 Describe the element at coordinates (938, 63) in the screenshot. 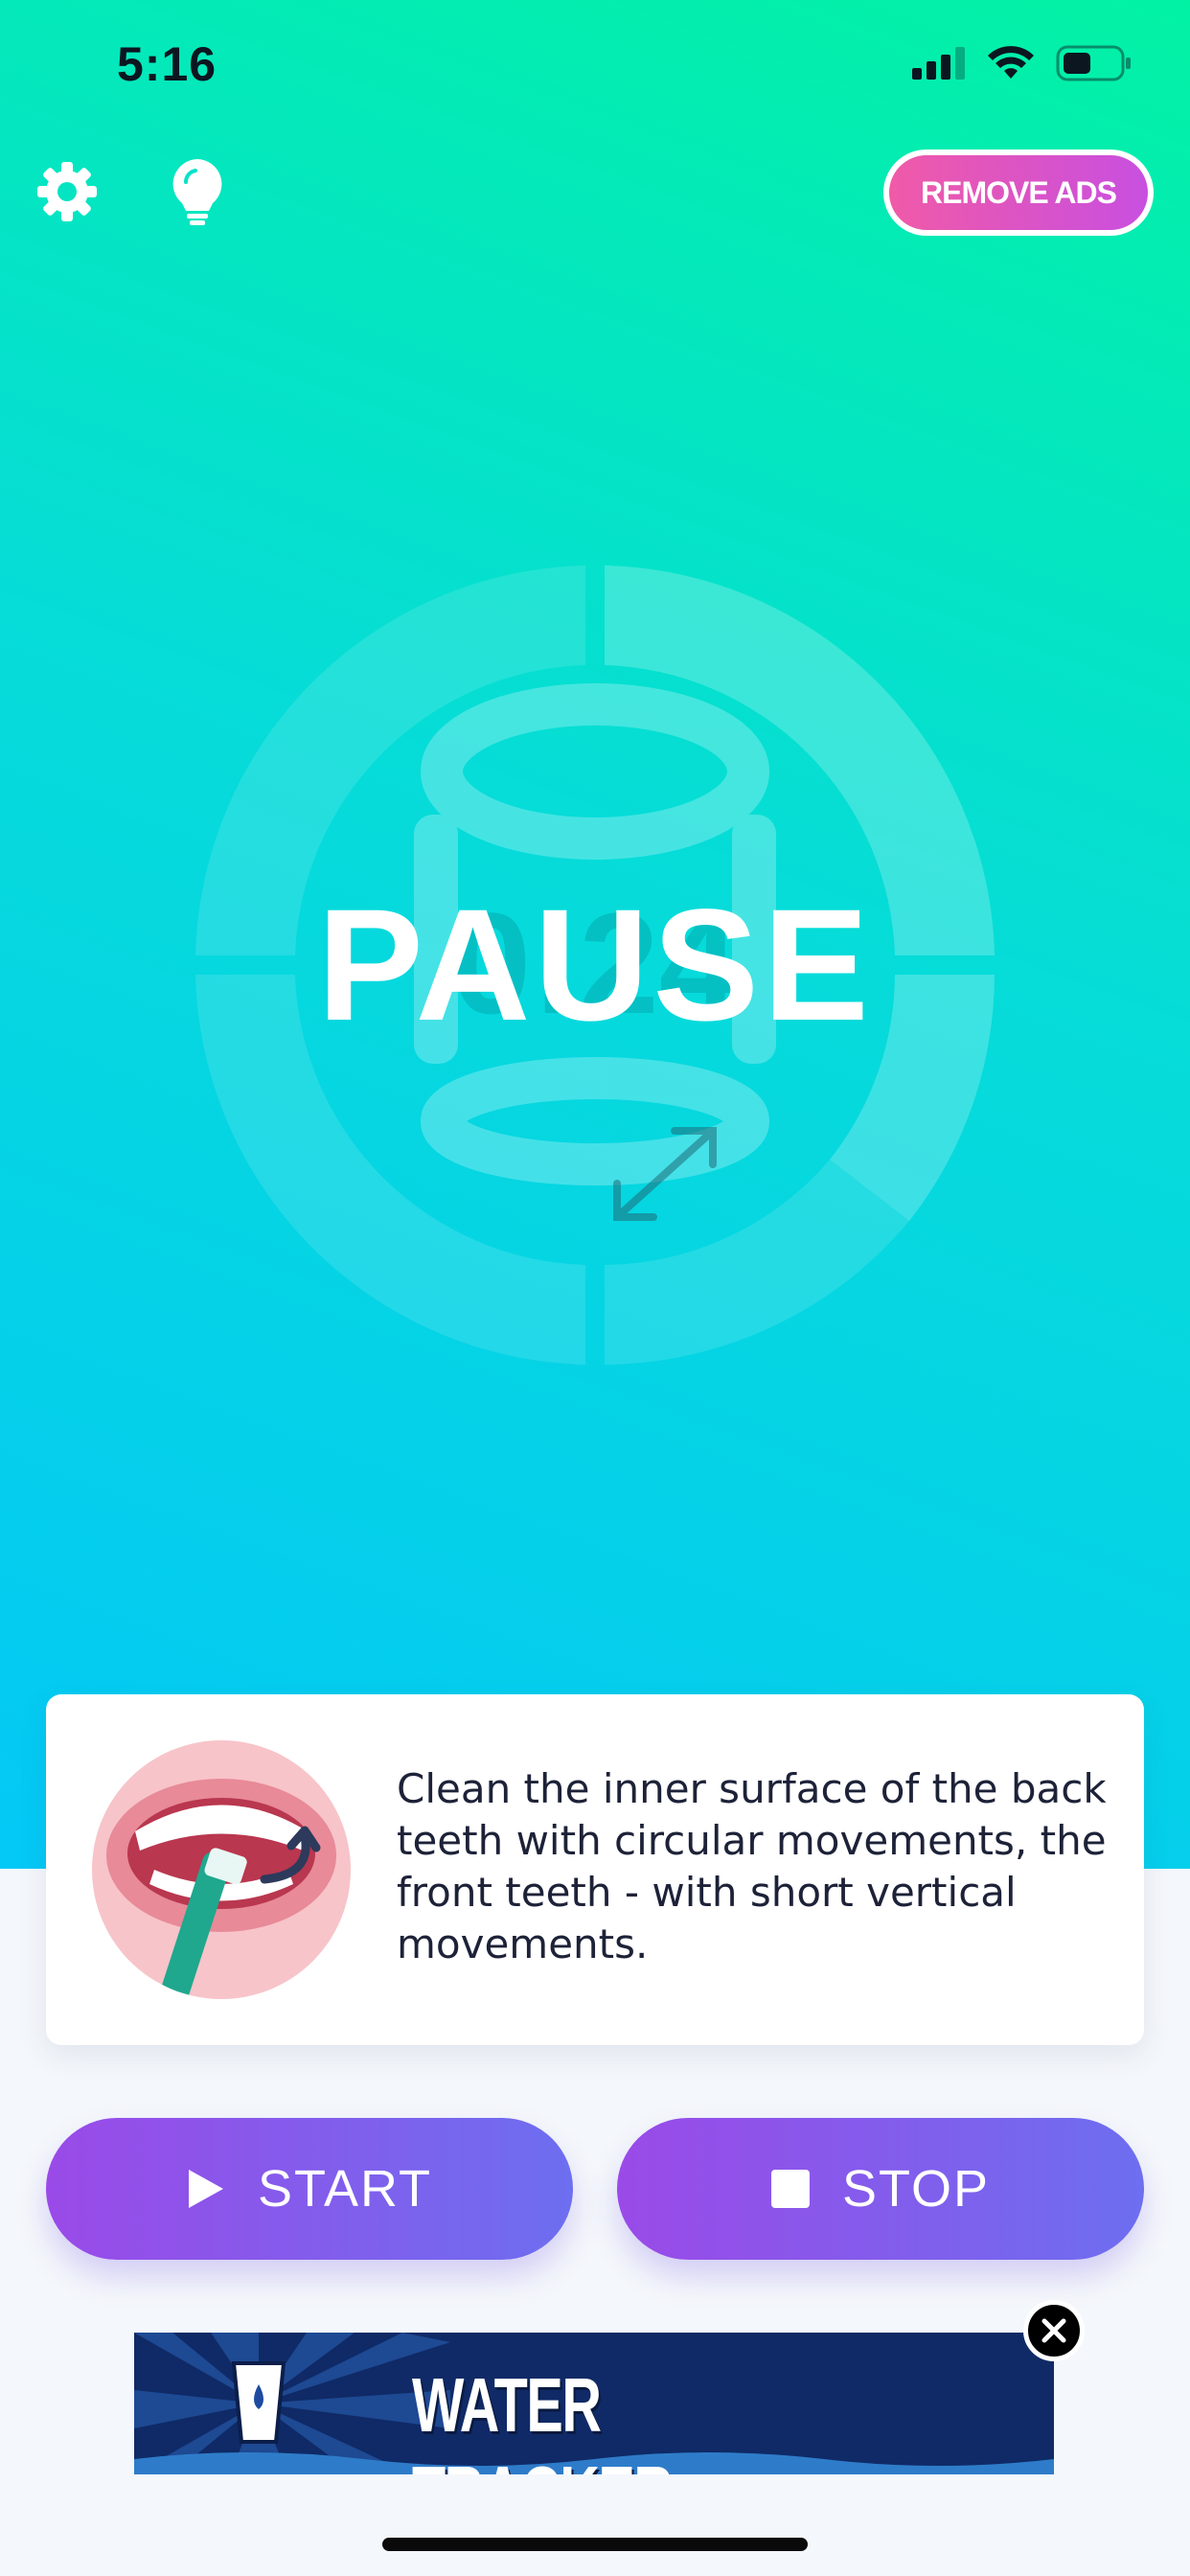

I see `cellular-signal-icon` at that location.